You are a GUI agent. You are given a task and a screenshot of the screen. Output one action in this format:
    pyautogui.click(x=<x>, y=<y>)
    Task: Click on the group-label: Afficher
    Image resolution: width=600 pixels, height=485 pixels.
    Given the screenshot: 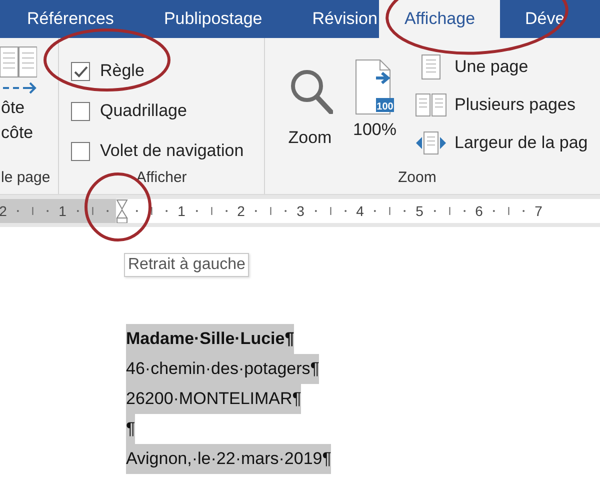 What is the action you would take?
    pyautogui.click(x=161, y=178)
    